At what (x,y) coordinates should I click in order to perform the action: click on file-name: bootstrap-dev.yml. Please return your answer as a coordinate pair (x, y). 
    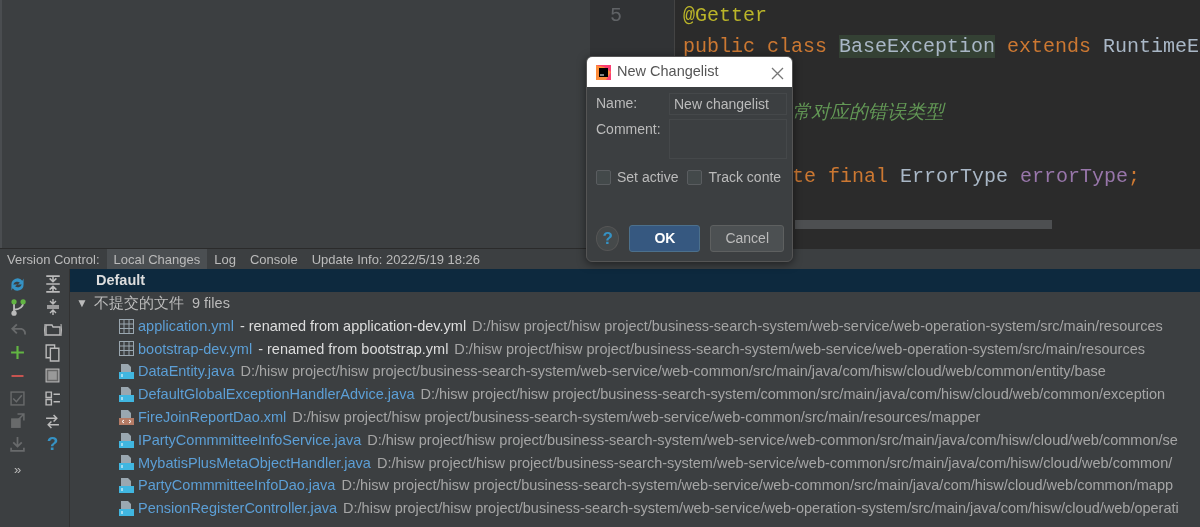
    Looking at the image, I should click on (195, 349).